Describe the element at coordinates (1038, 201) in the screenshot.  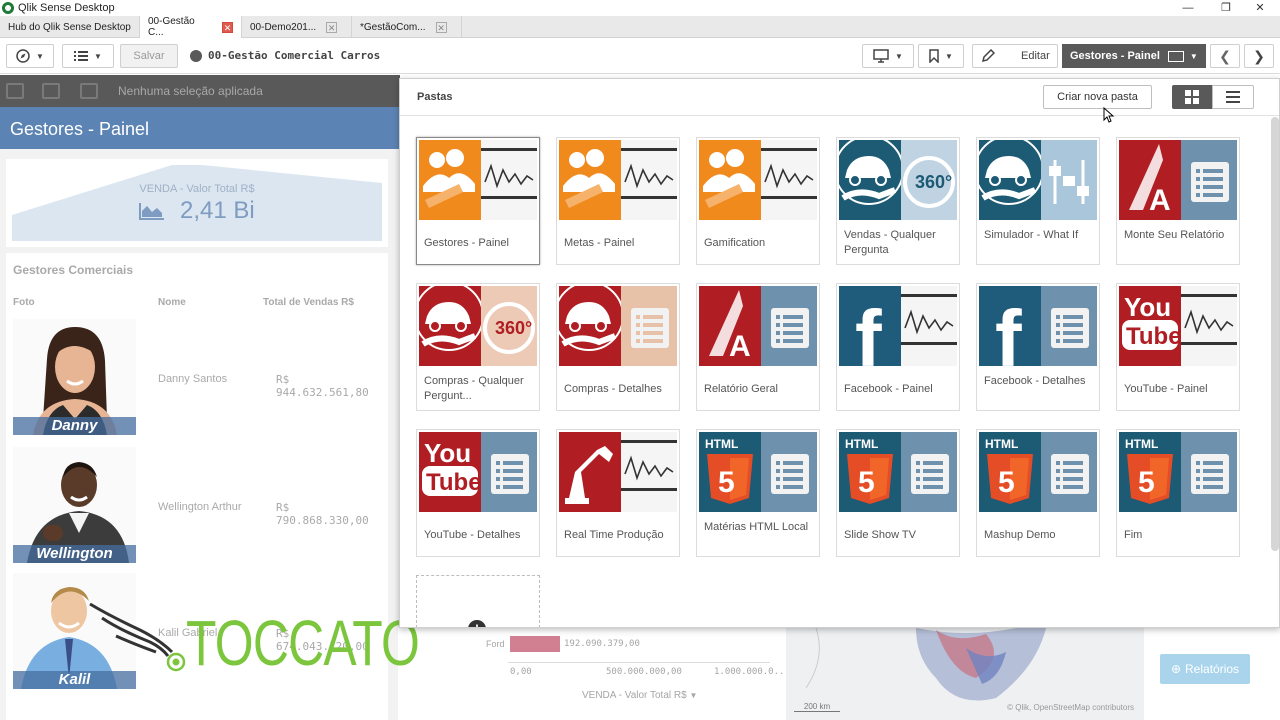
I see `sheet-card: Simulador - What If` at that location.